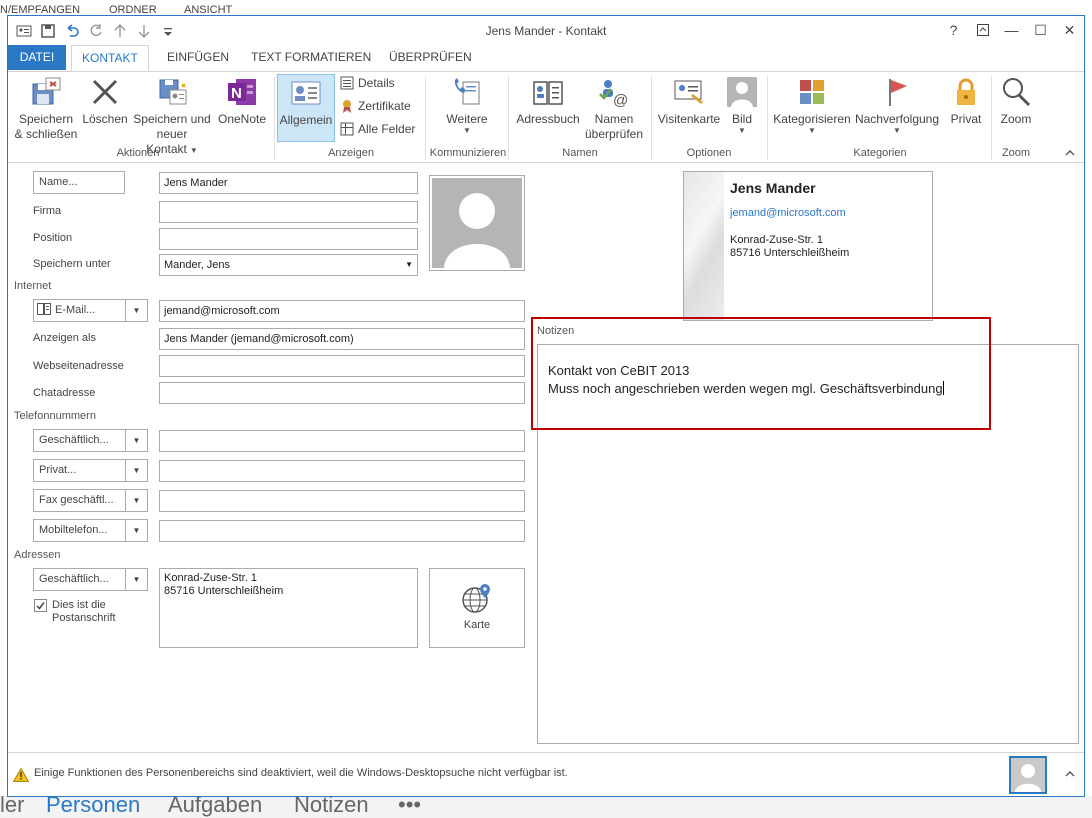  Describe the element at coordinates (105, 92) in the screenshot. I see `delete-x-icon` at that location.